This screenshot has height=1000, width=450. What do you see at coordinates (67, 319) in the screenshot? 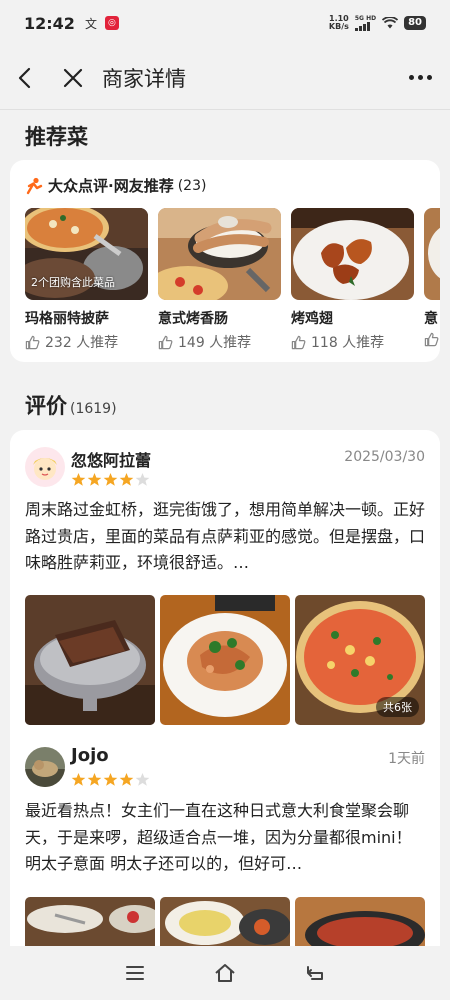
I see `dish-name: 玛格丽特披萨` at bounding box center [67, 319].